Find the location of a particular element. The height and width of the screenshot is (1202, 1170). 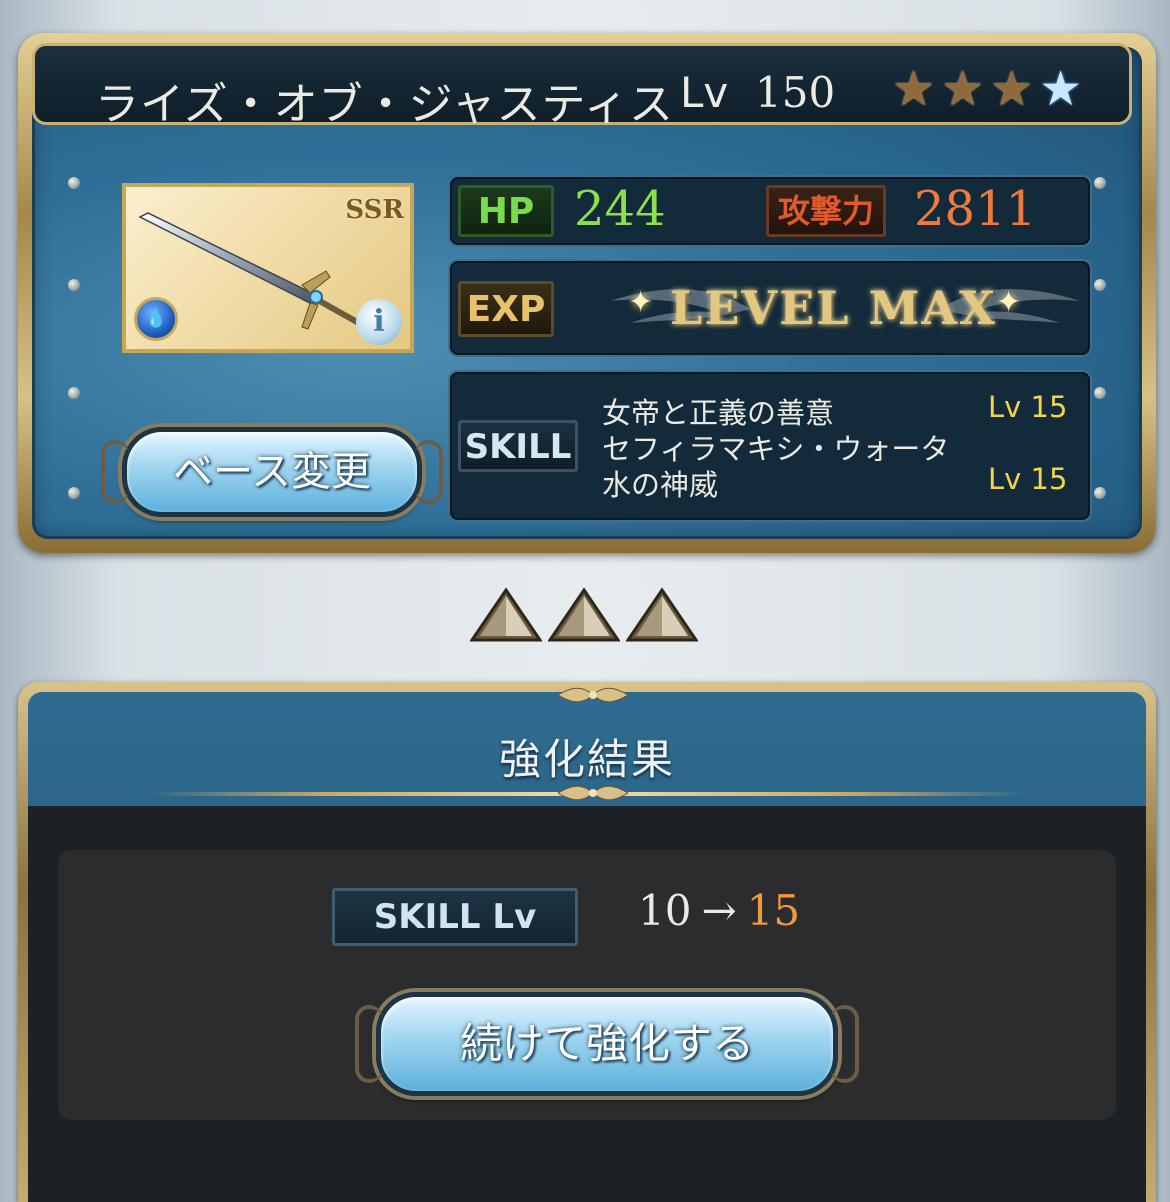

exp-label: EXP is located at coordinates (506, 309).